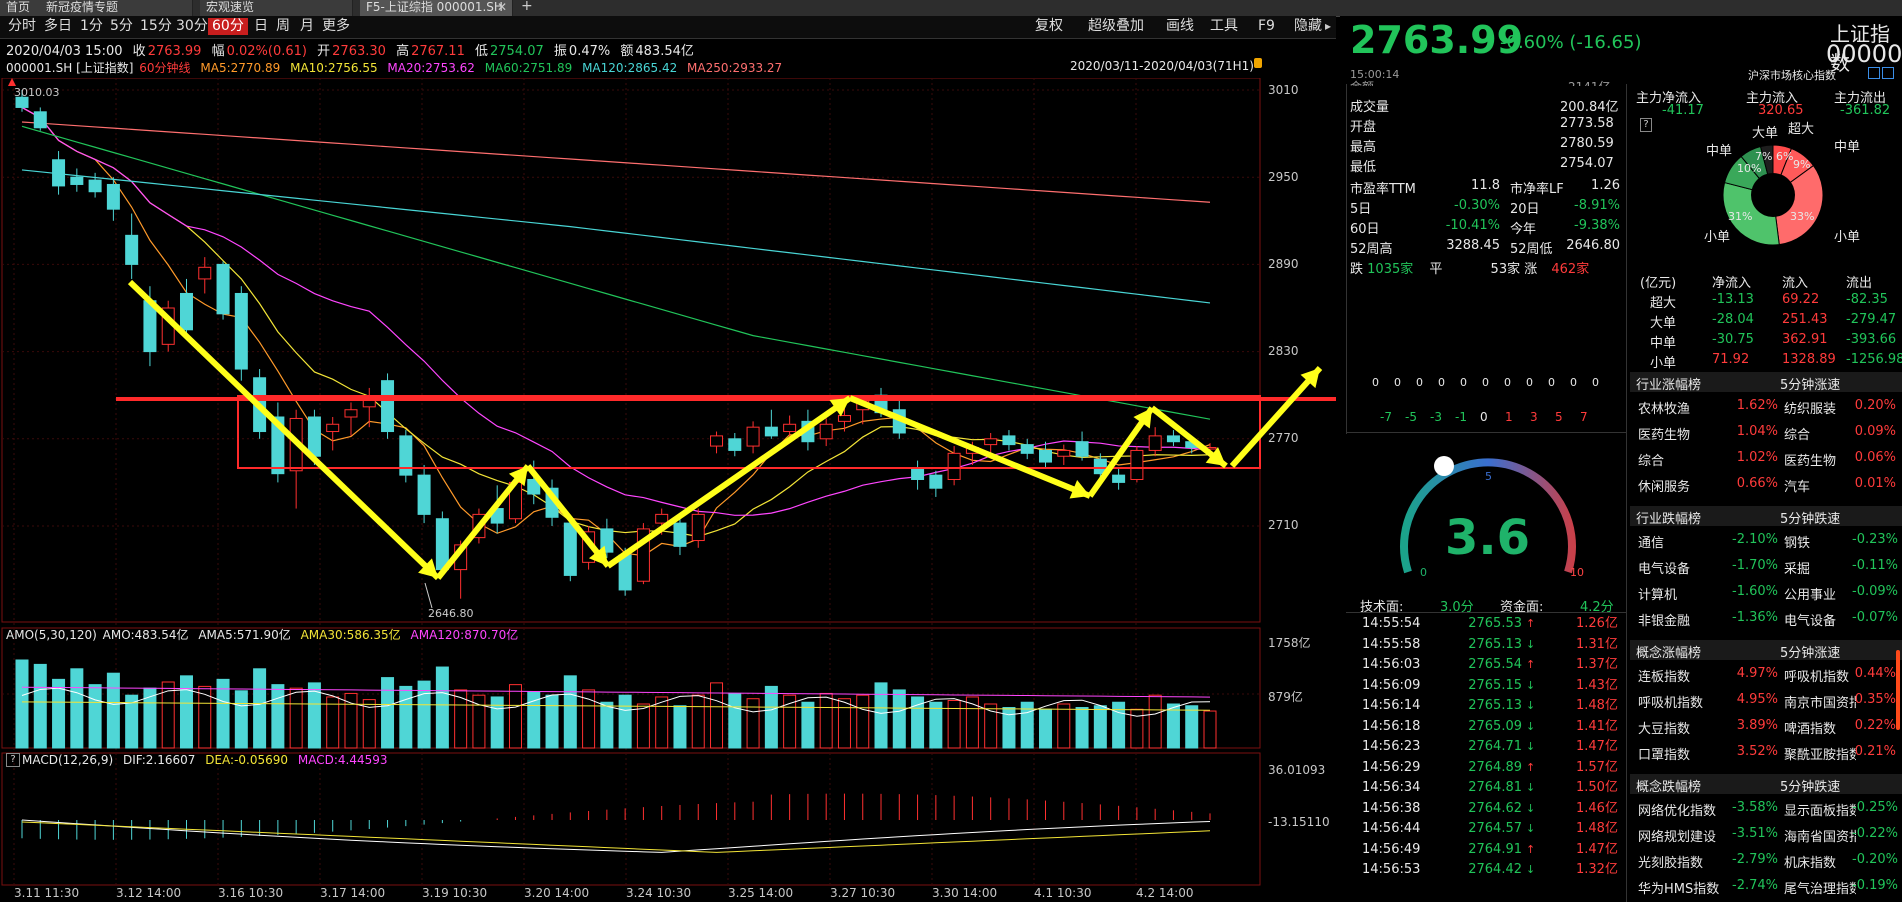 The height and width of the screenshot is (902, 1902). I want to click on period-month: 月, so click(307, 26).